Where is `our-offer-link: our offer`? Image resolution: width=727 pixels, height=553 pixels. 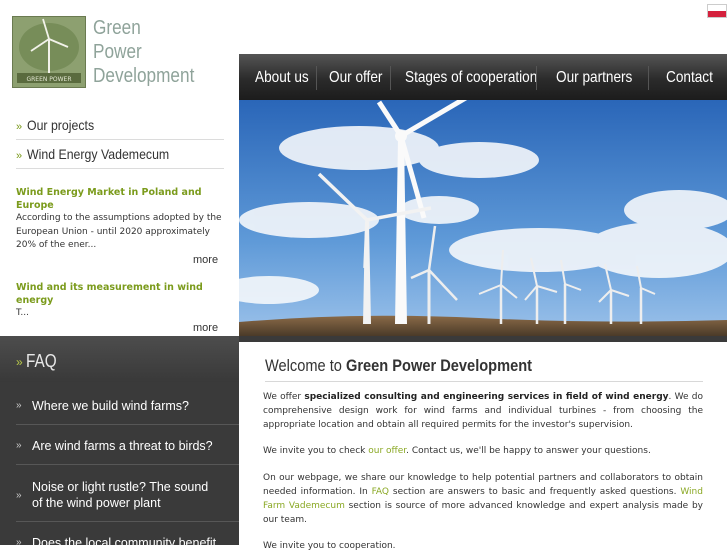 our-offer-link: our offer is located at coordinates (387, 451).